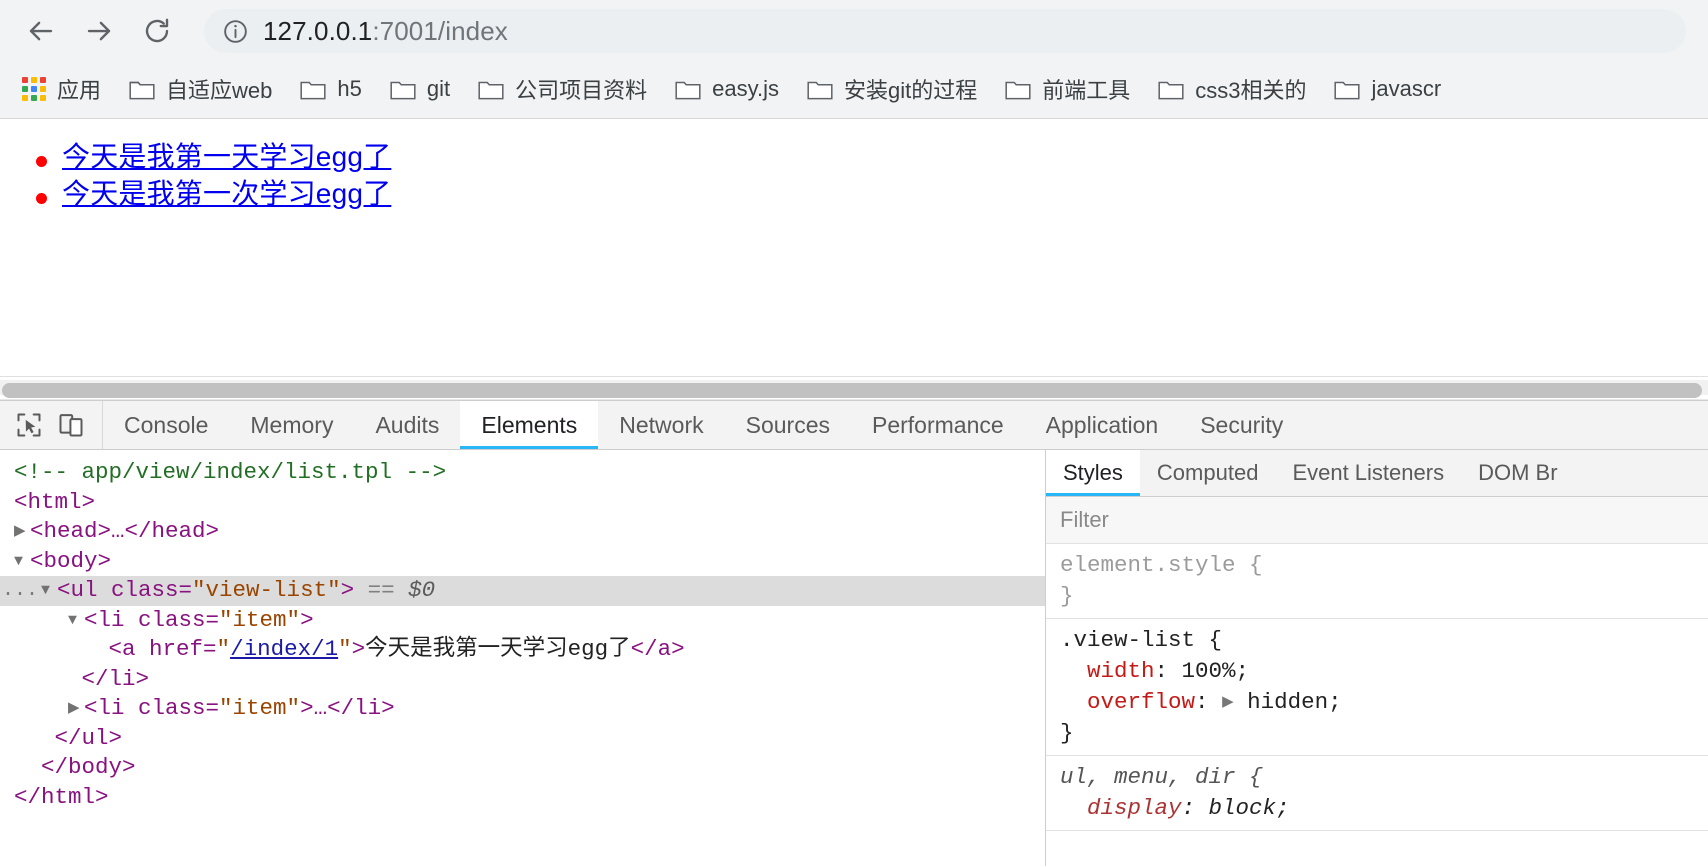 The height and width of the screenshot is (866, 1708). What do you see at coordinates (88, 737) in the screenshot?
I see `dom-tag: </ul>` at bounding box center [88, 737].